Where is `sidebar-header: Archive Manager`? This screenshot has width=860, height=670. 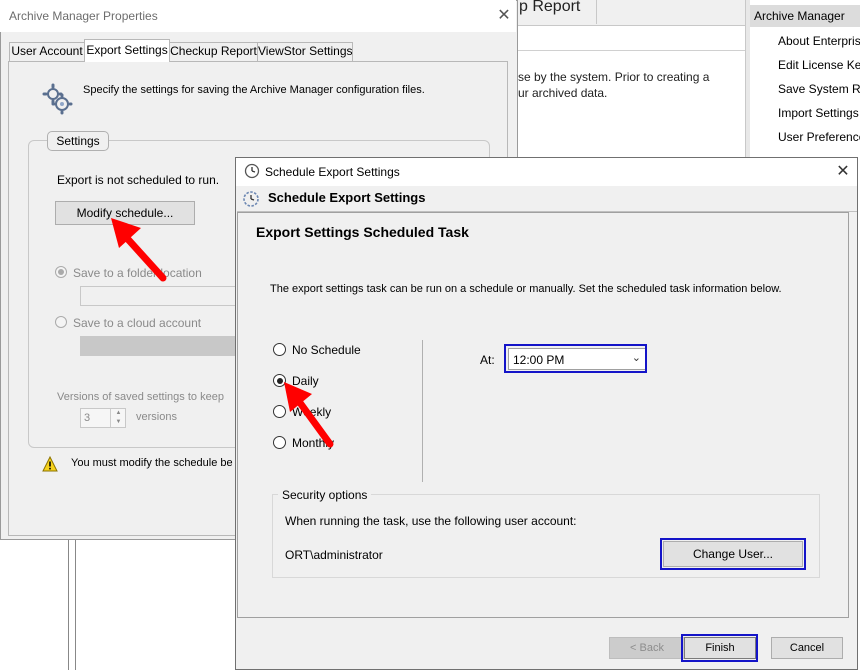
sidebar-header: Archive Manager is located at coordinates (805, 16).